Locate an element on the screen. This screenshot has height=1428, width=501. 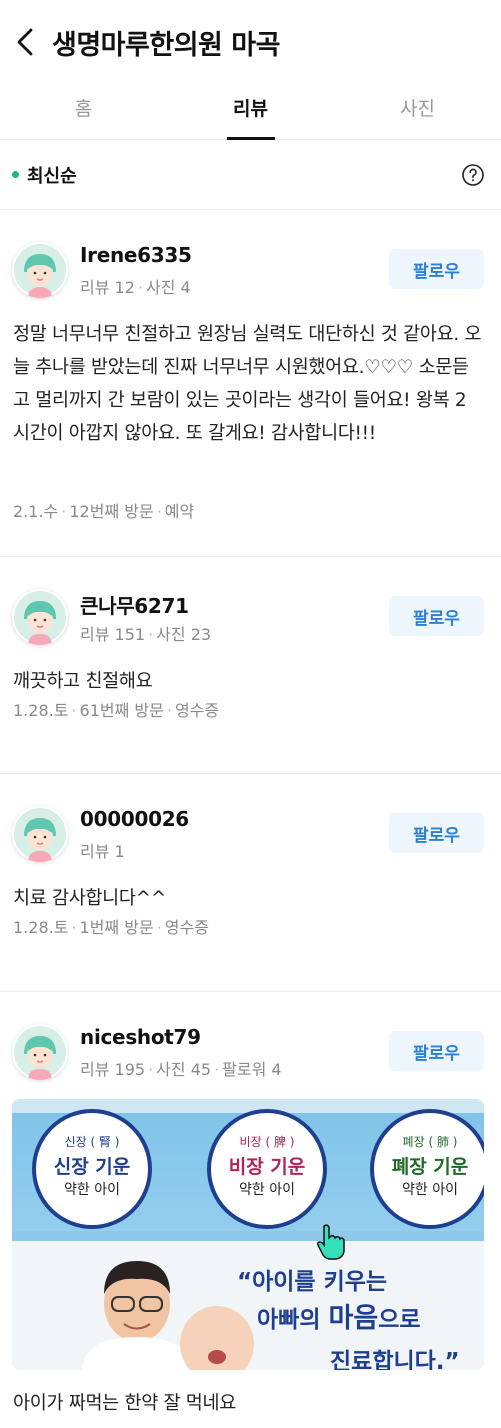
reviewer-stats: 리뷰 151 · 사진 23 is located at coordinates (146, 634).